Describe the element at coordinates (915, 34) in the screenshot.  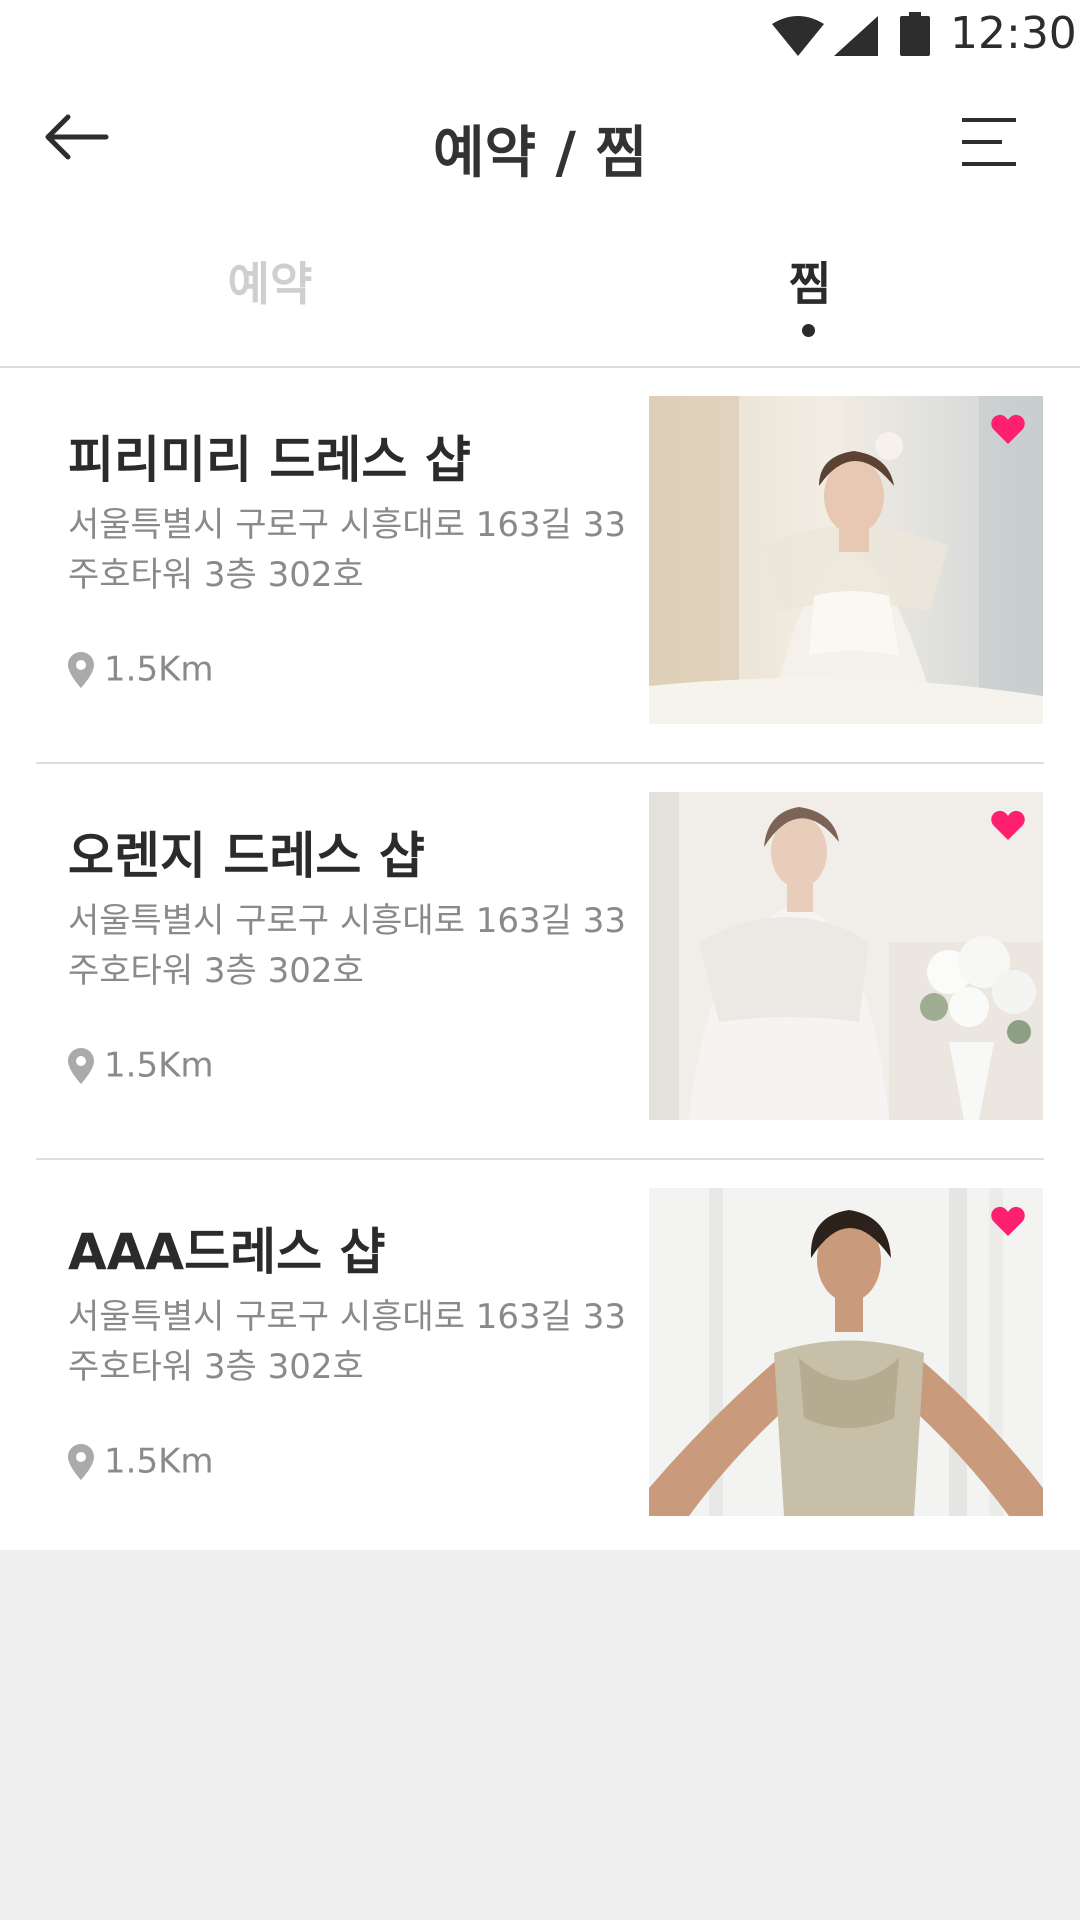
I see `battery-icon` at that location.